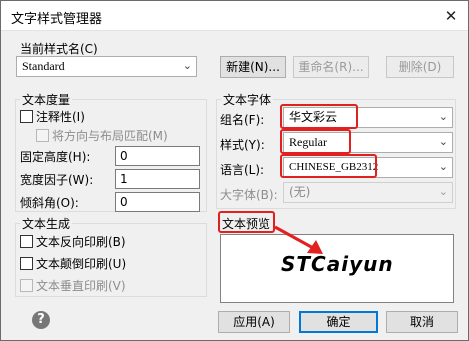  Describe the element at coordinates (49, 203) in the screenshot. I see `oblique-angle-label: 倾斜角(O):` at that location.